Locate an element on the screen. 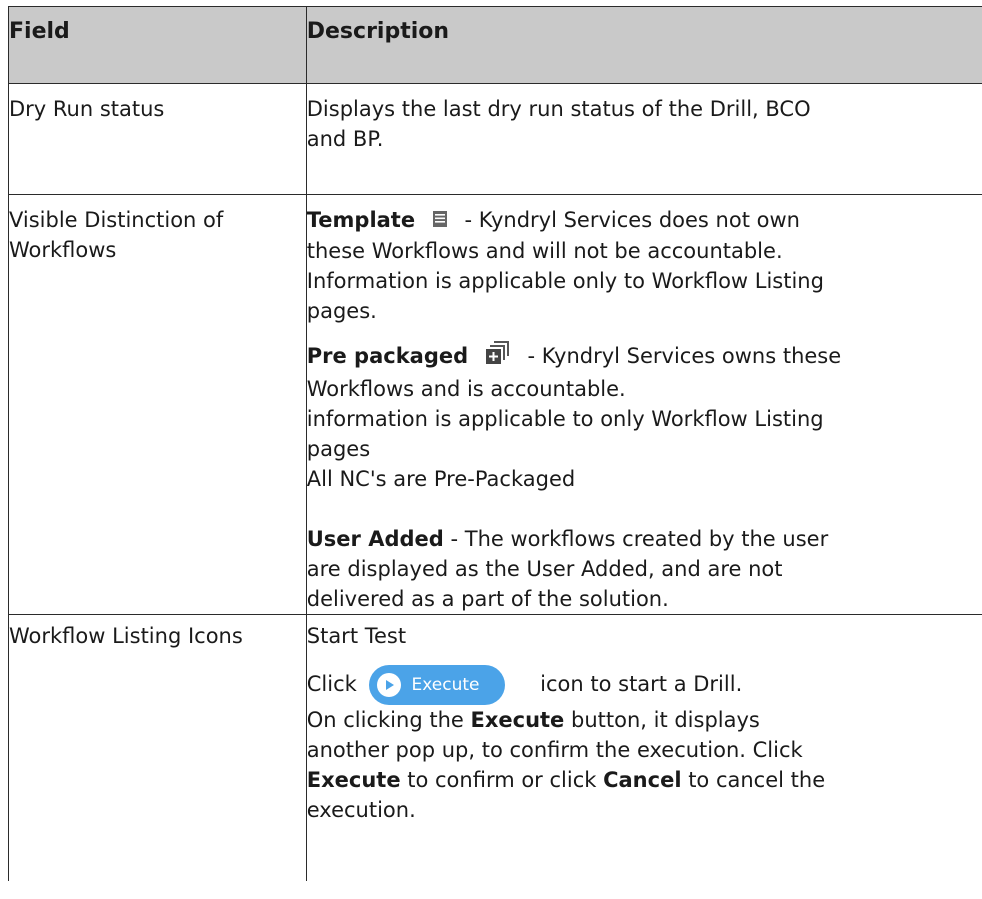 Image resolution: width=982 pixels, height=899 pixels. prepackaged-icon is located at coordinates (498, 357).